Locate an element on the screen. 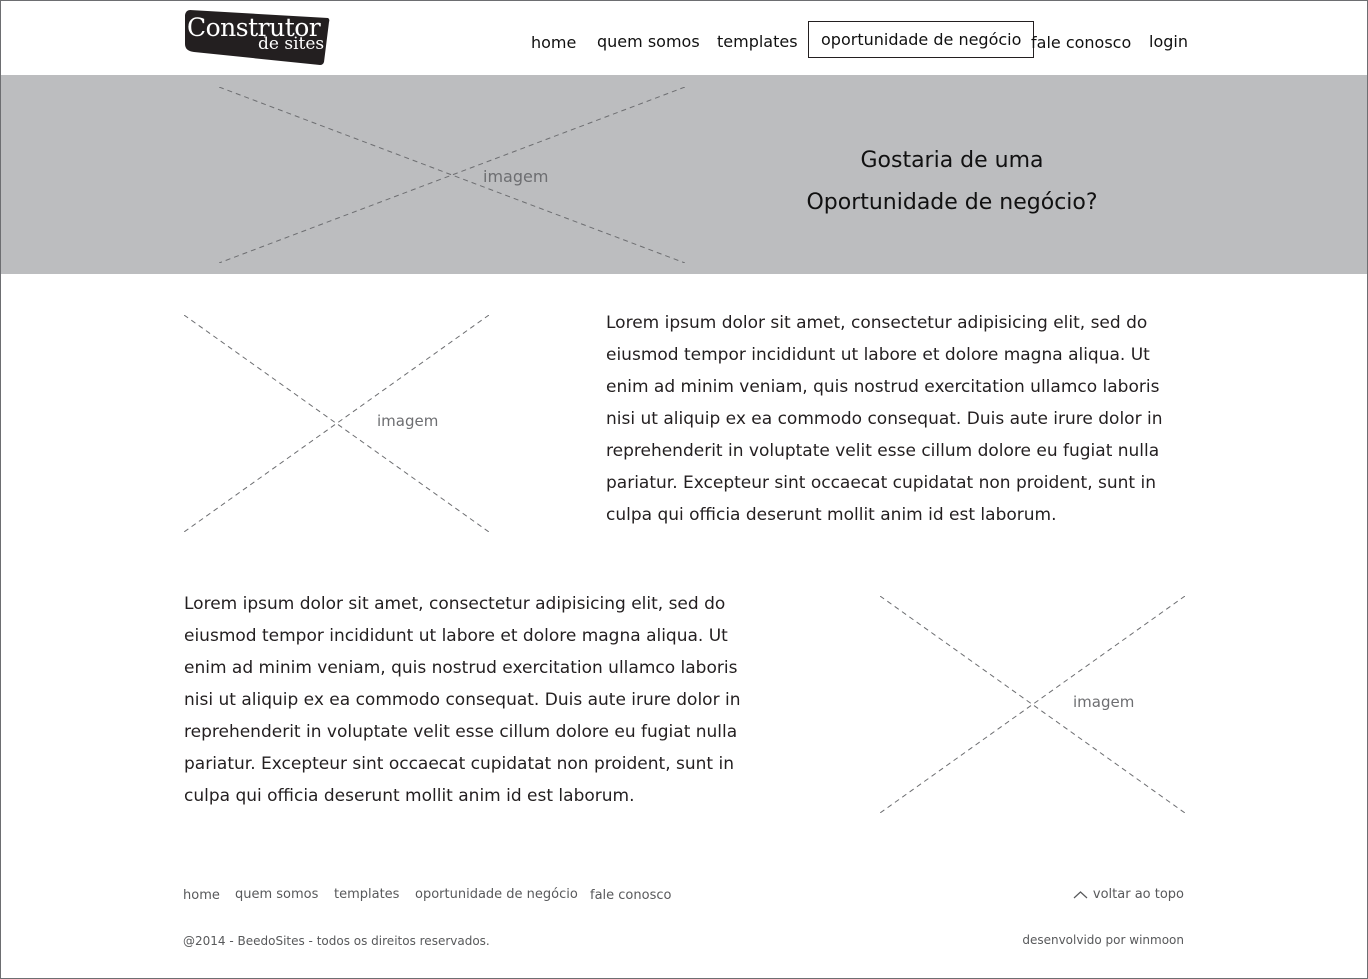 This screenshot has height=979, width=1368. nav-quem-somos: quem somos is located at coordinates (648, 41).